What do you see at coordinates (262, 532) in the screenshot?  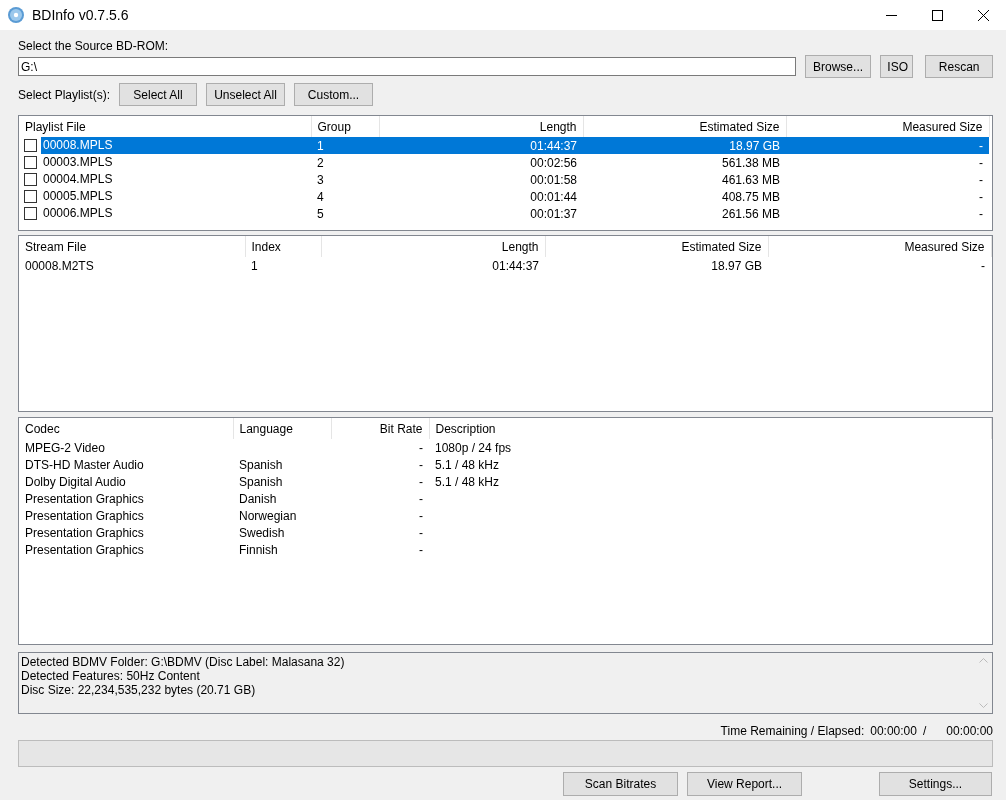 I see `table-cell-text: Swedish` at bounding box center [262, 532].